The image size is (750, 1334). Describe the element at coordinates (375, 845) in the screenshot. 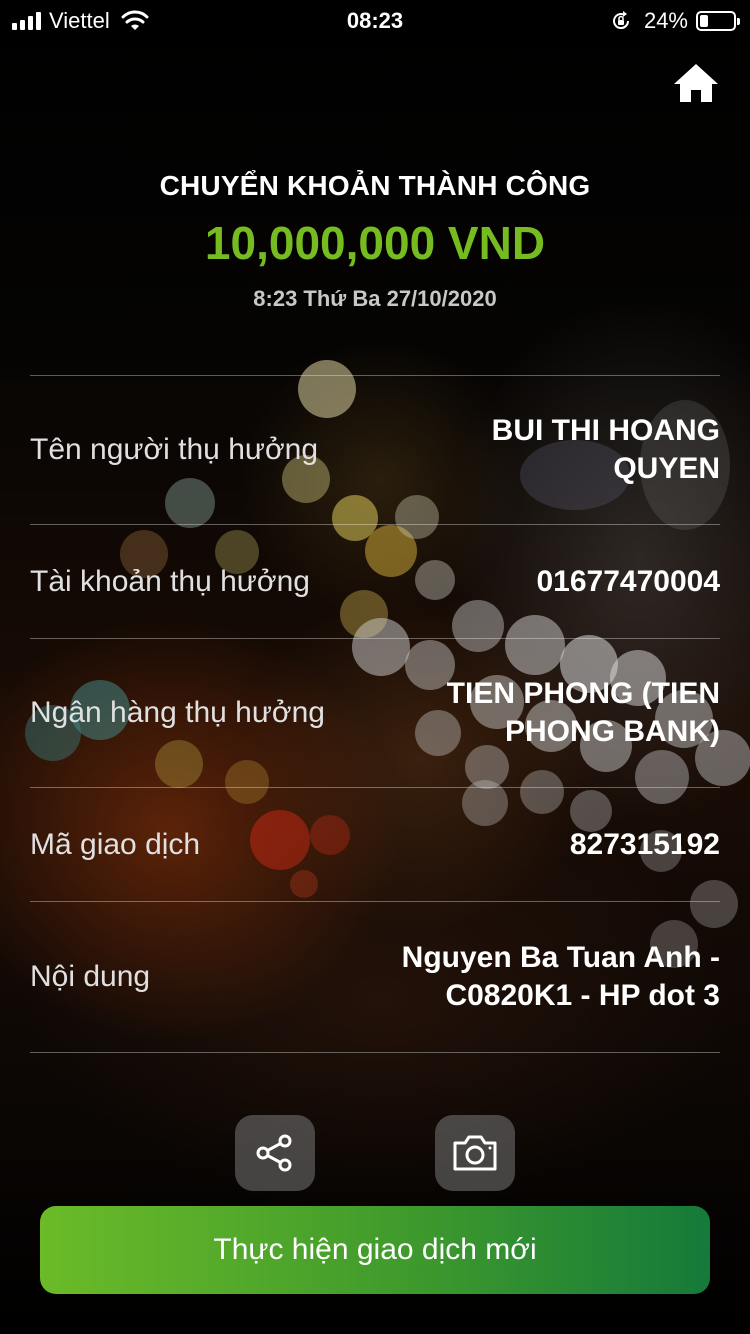

I see `detail-row-transaction-id: Mã giao dịch 827315192` at that location.